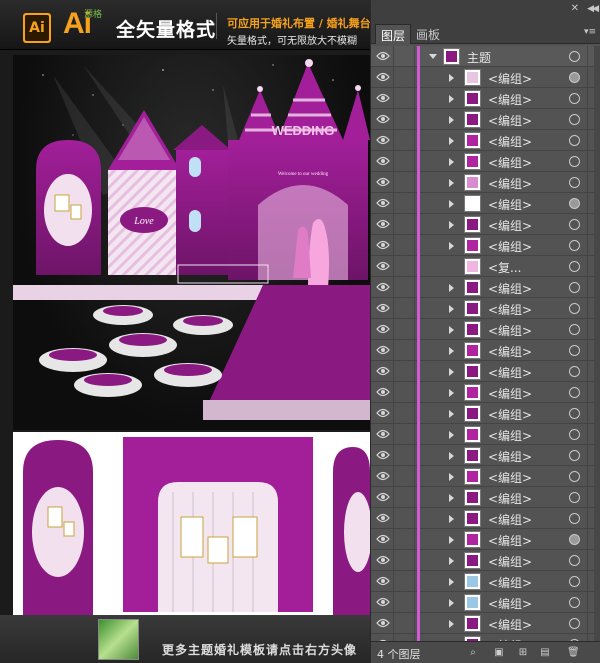 This screenshot has height=663, width=600. Describe the element at coordinates (597, 343) in the screenshot. I see `layers-scrollbar` at that location.